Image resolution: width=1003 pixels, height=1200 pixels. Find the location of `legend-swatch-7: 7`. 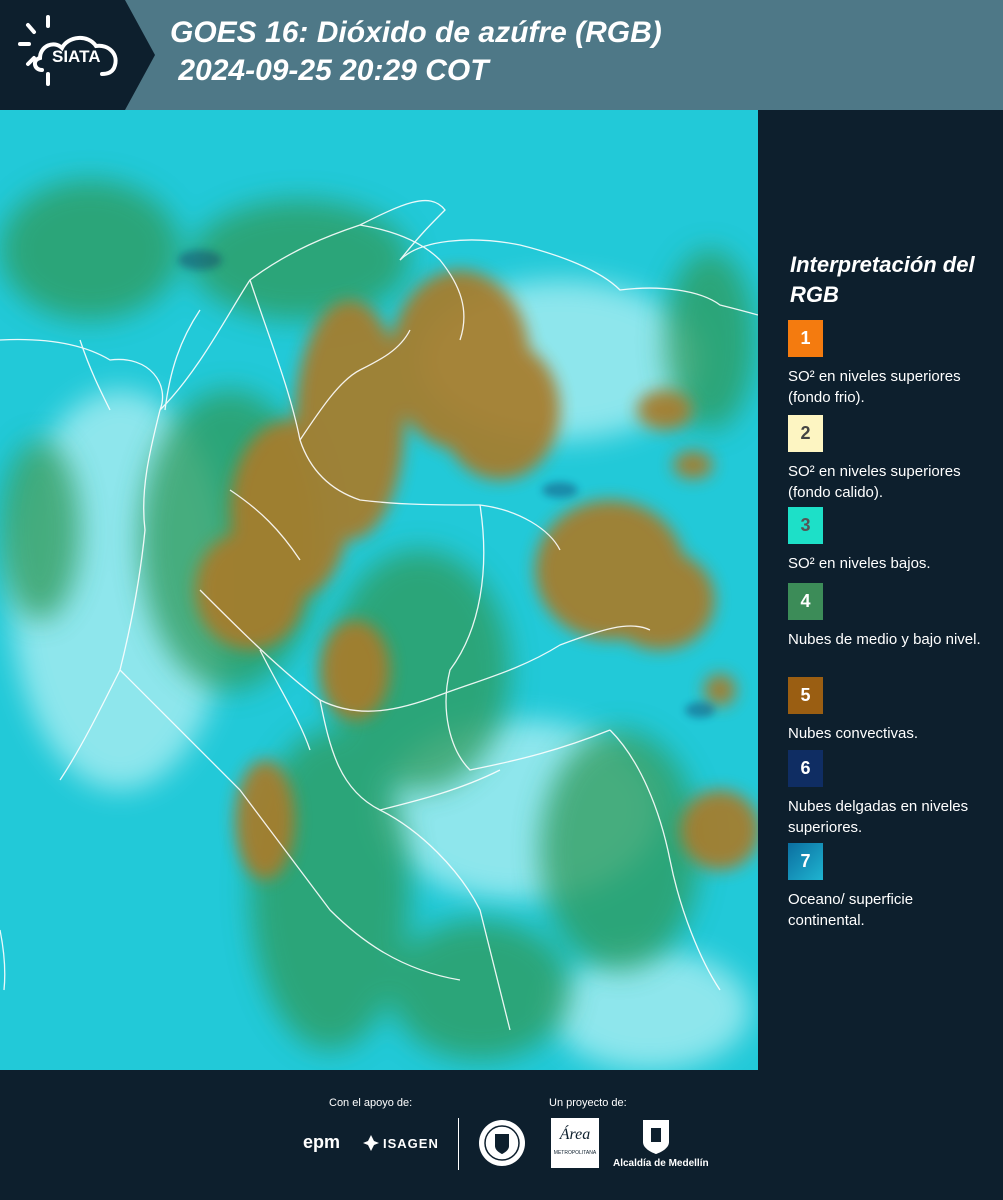

legend-swatch-7: 7 is located at coordinates (805, 861).